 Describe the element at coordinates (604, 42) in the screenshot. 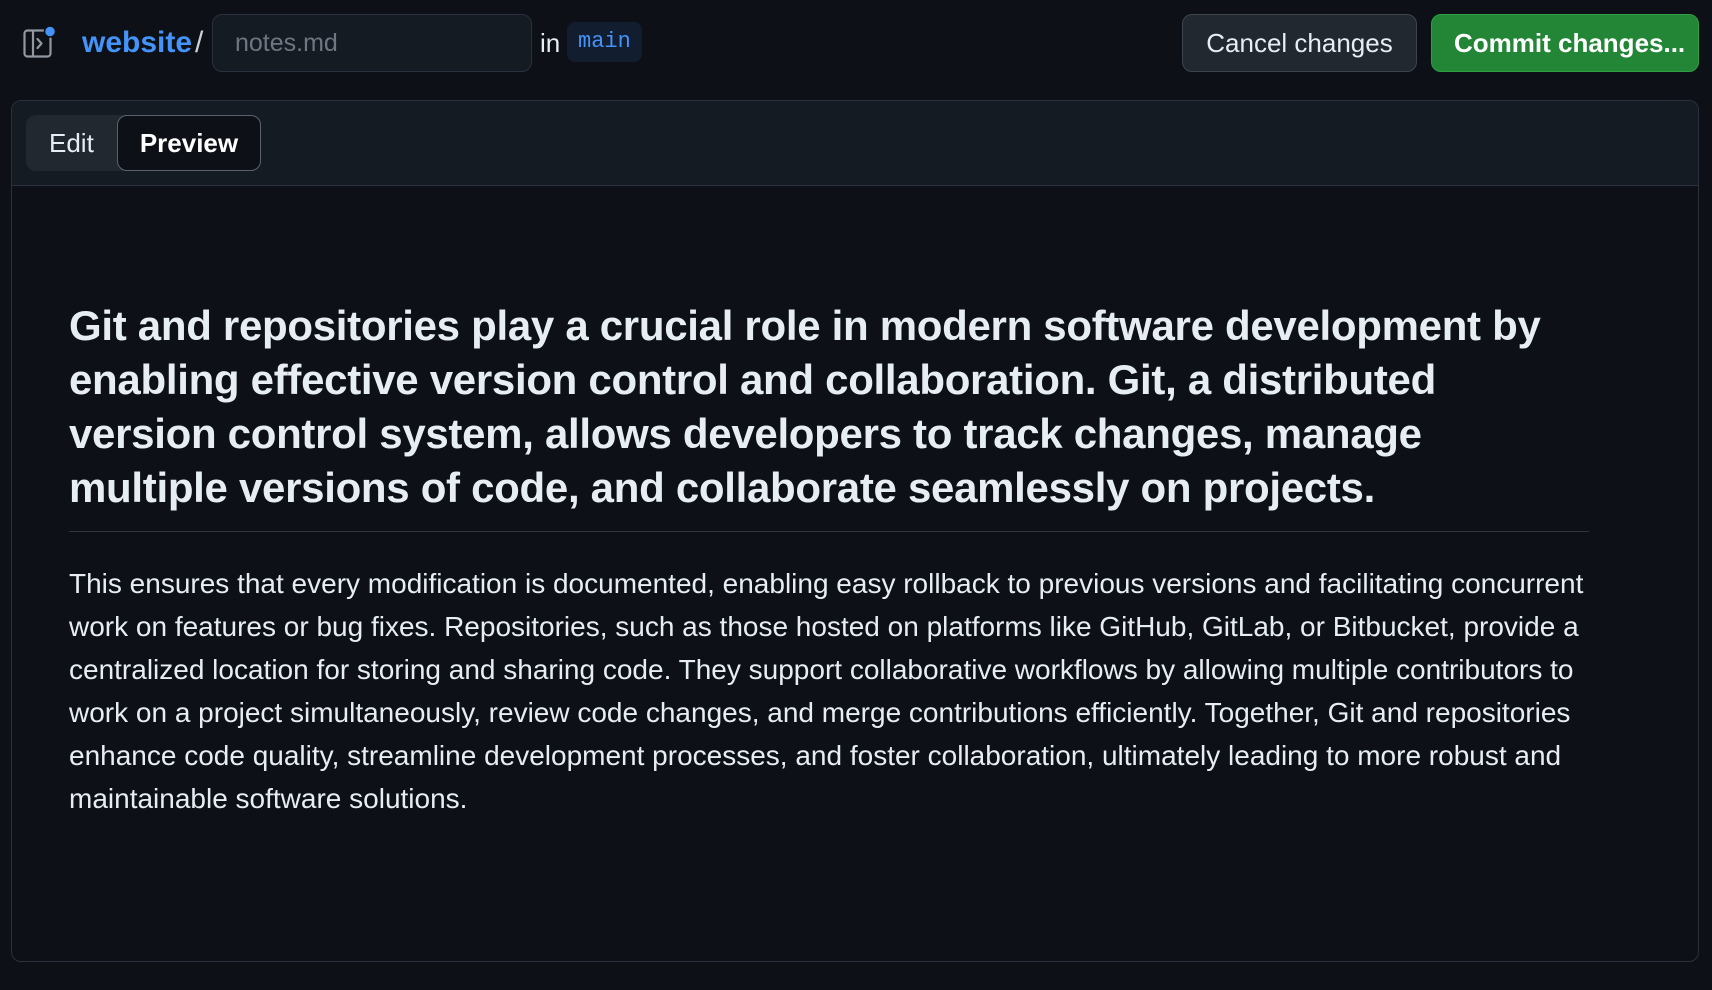

I see `branch-badge: main` at that location.